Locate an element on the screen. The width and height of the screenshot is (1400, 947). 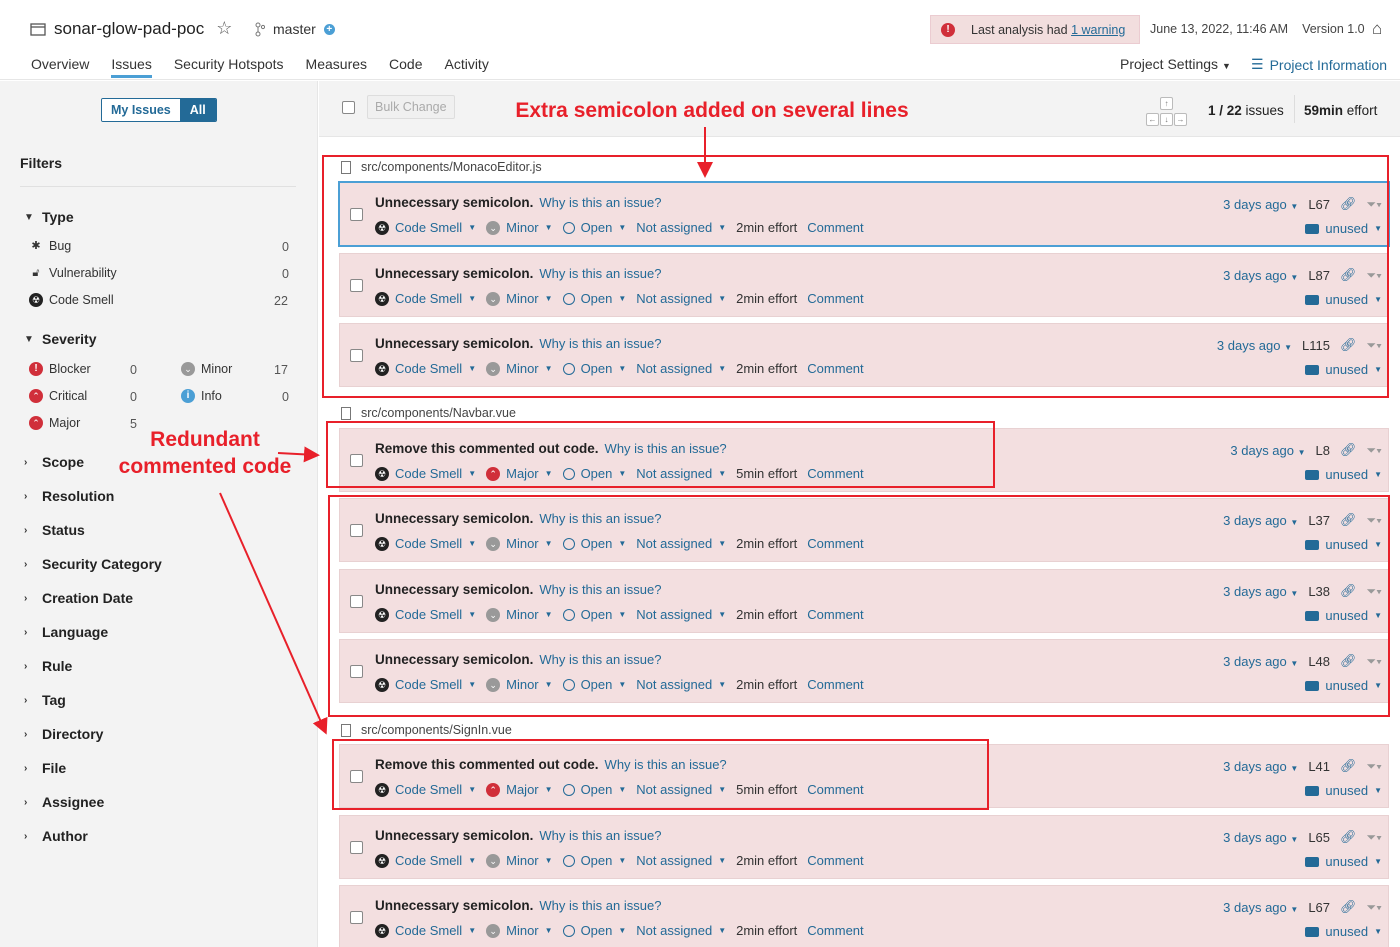
facet-title: Resolution is located at coordinates (78, 496).